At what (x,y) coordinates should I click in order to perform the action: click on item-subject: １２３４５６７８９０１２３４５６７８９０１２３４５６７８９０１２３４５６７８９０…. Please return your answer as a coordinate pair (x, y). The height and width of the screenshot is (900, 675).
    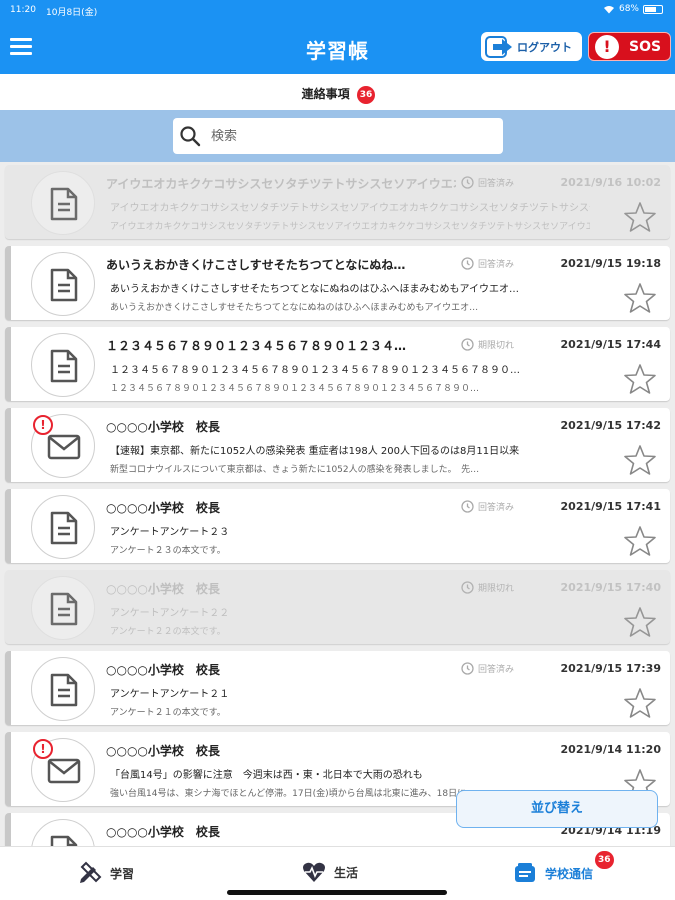
    Looking at the image, I should click on (315, 370).